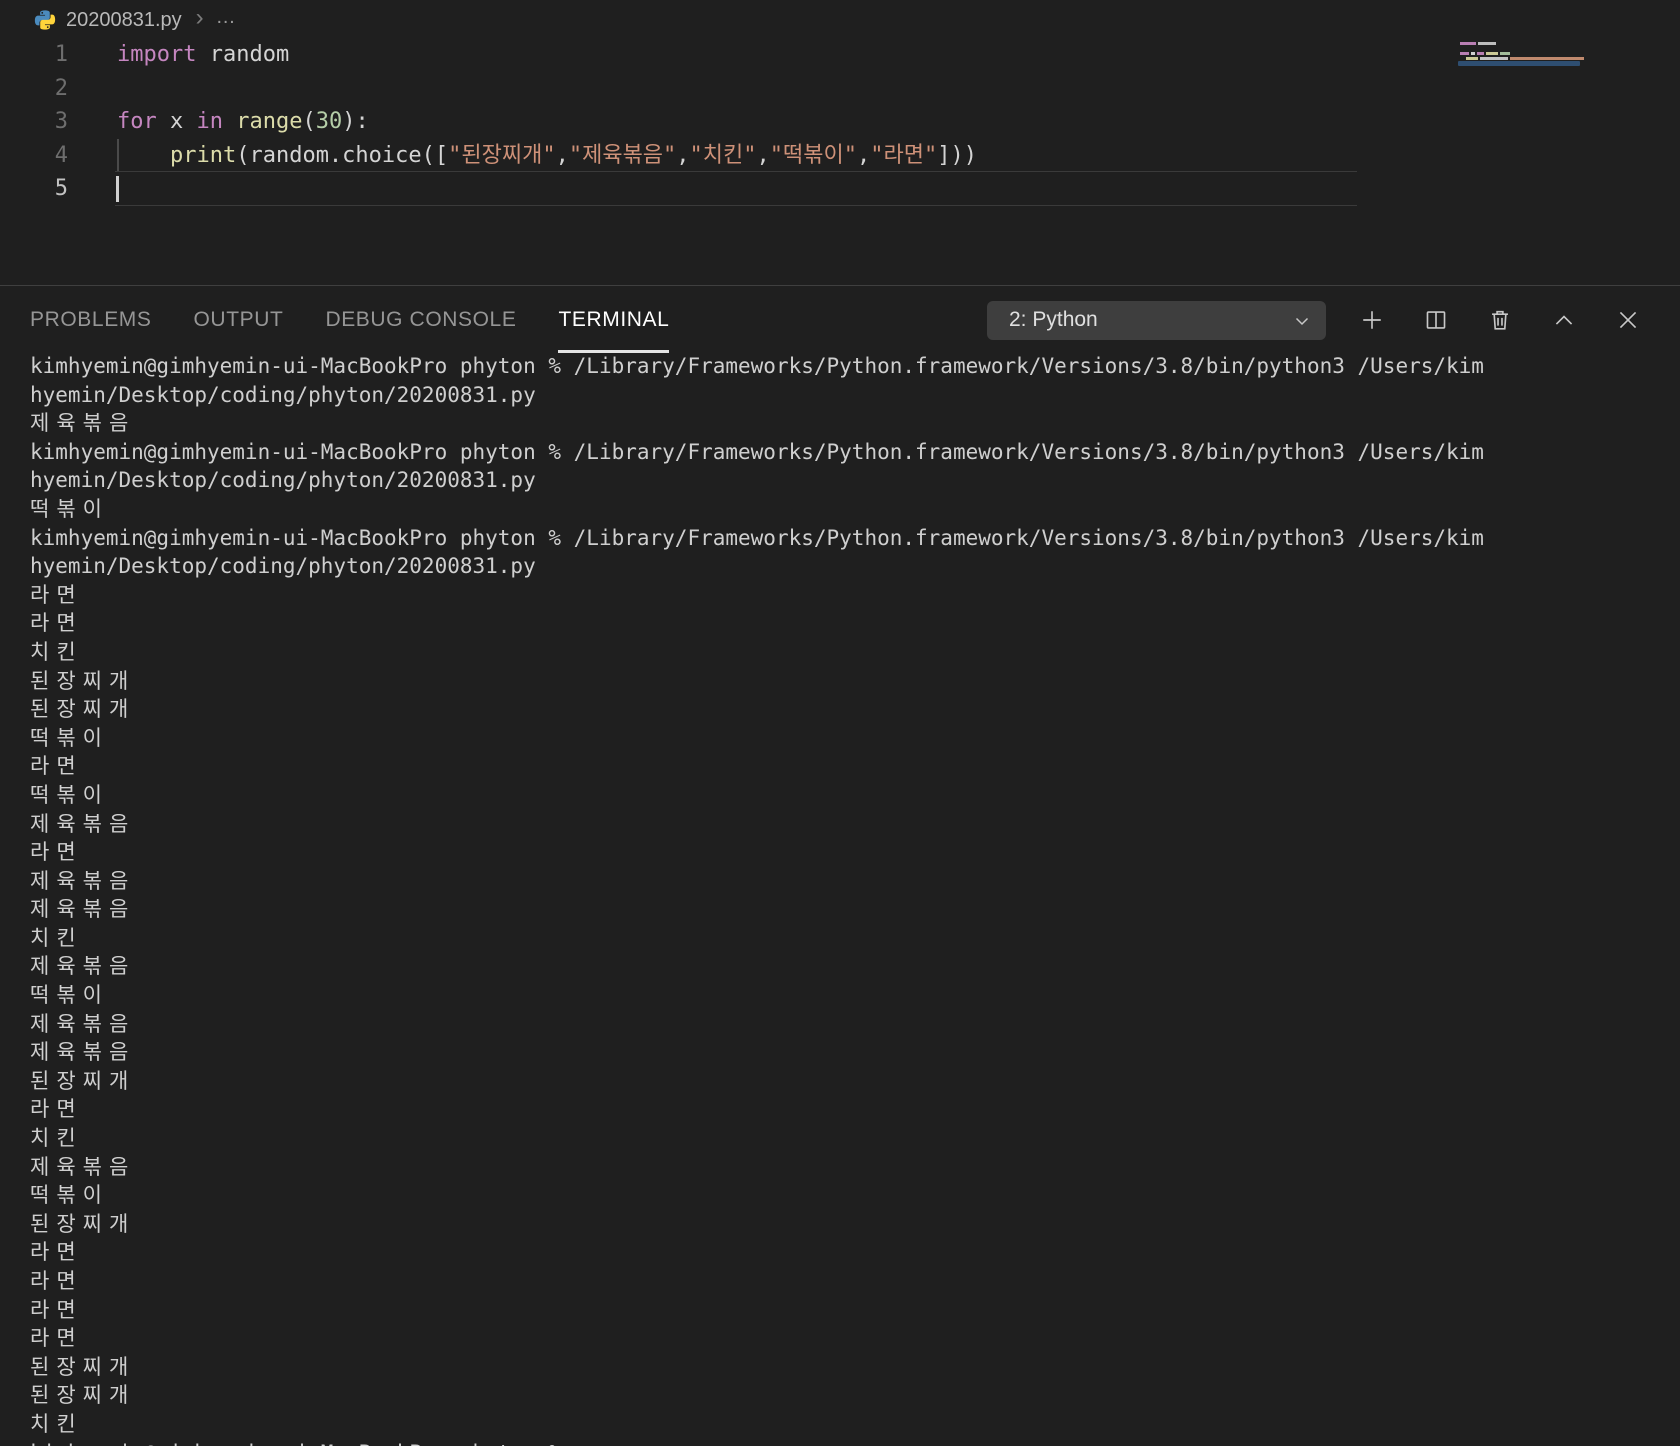  I want to click on trash-icon, so click(1500, 320).